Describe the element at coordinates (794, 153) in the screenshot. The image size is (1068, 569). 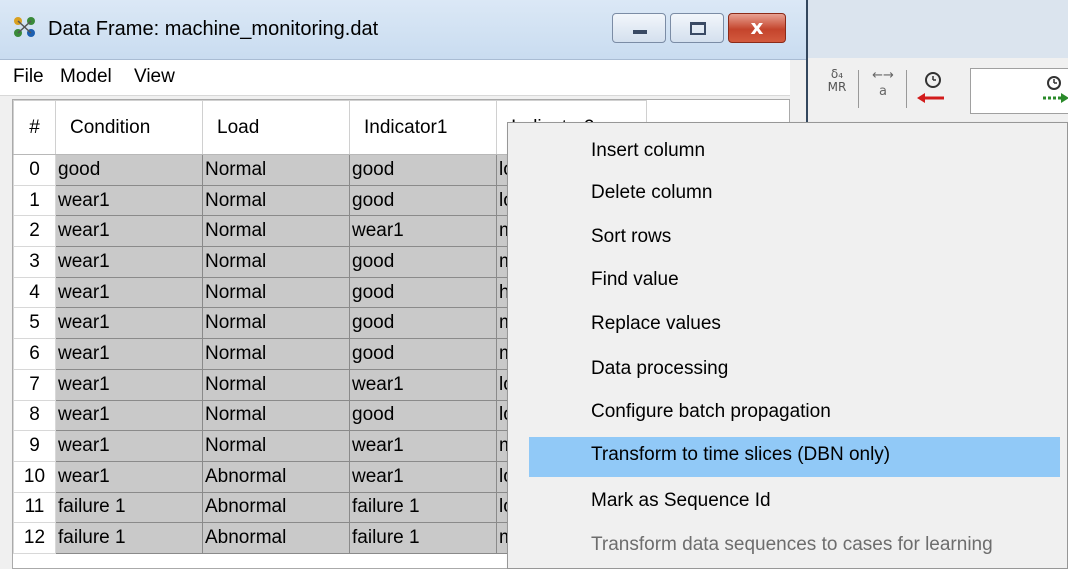
I see `menu-item-insert-column: Insert column` at that location.